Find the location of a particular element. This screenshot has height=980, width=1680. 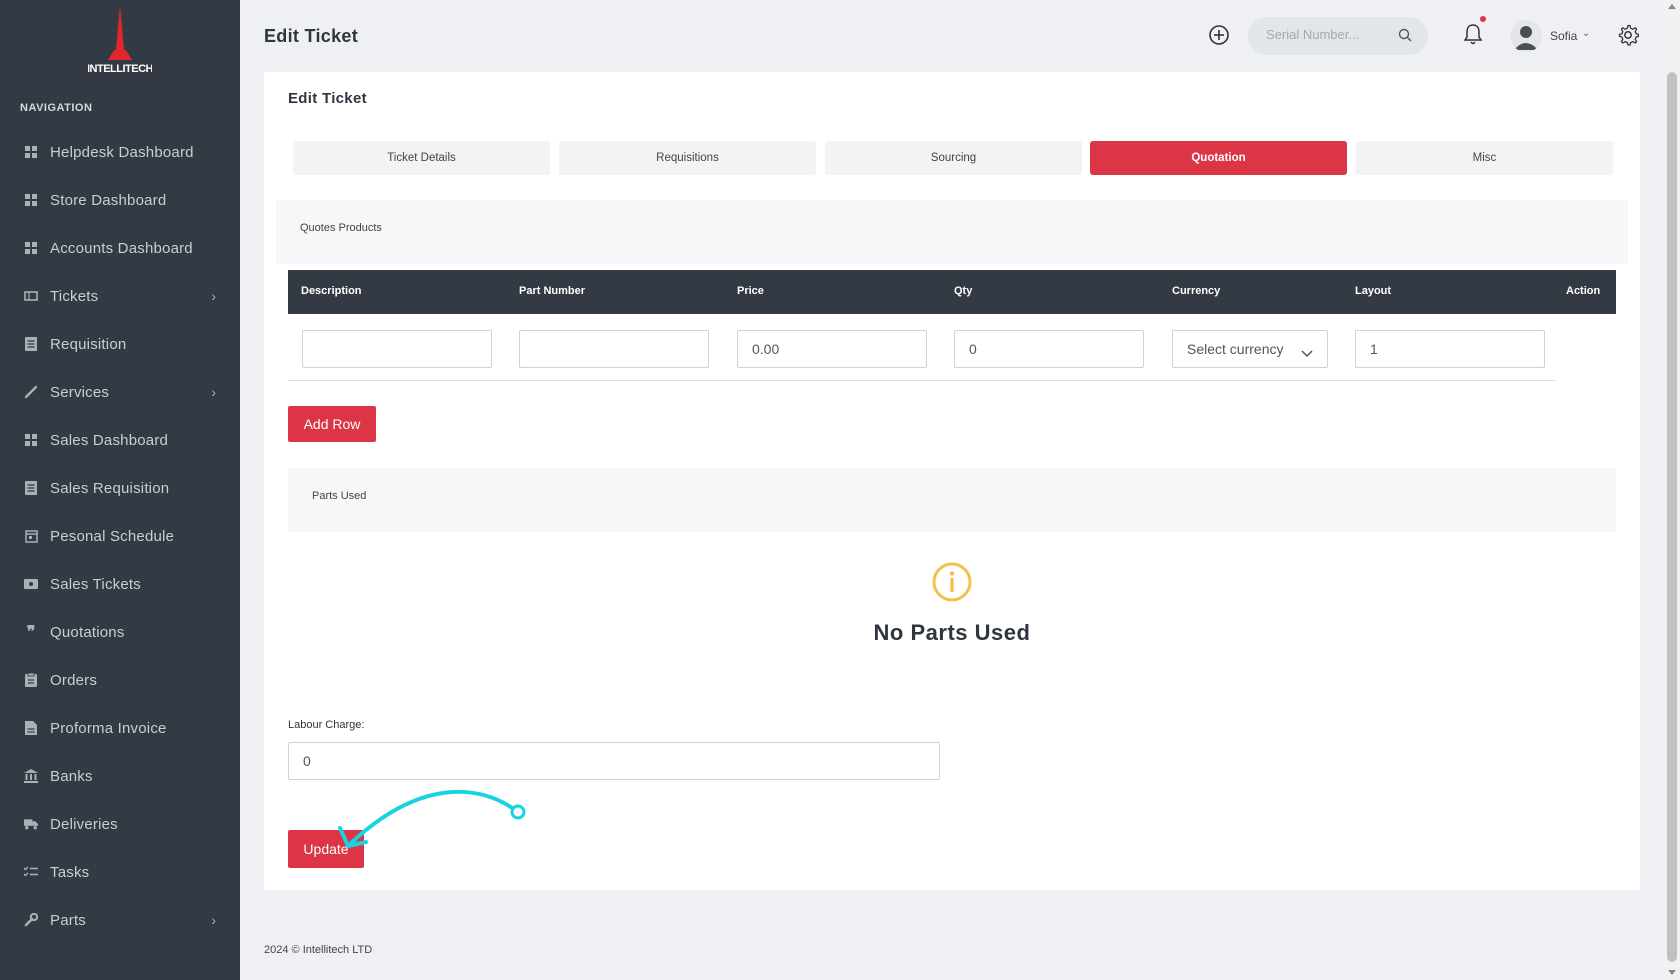

checklist-icon is located at coordinates (31, 872).